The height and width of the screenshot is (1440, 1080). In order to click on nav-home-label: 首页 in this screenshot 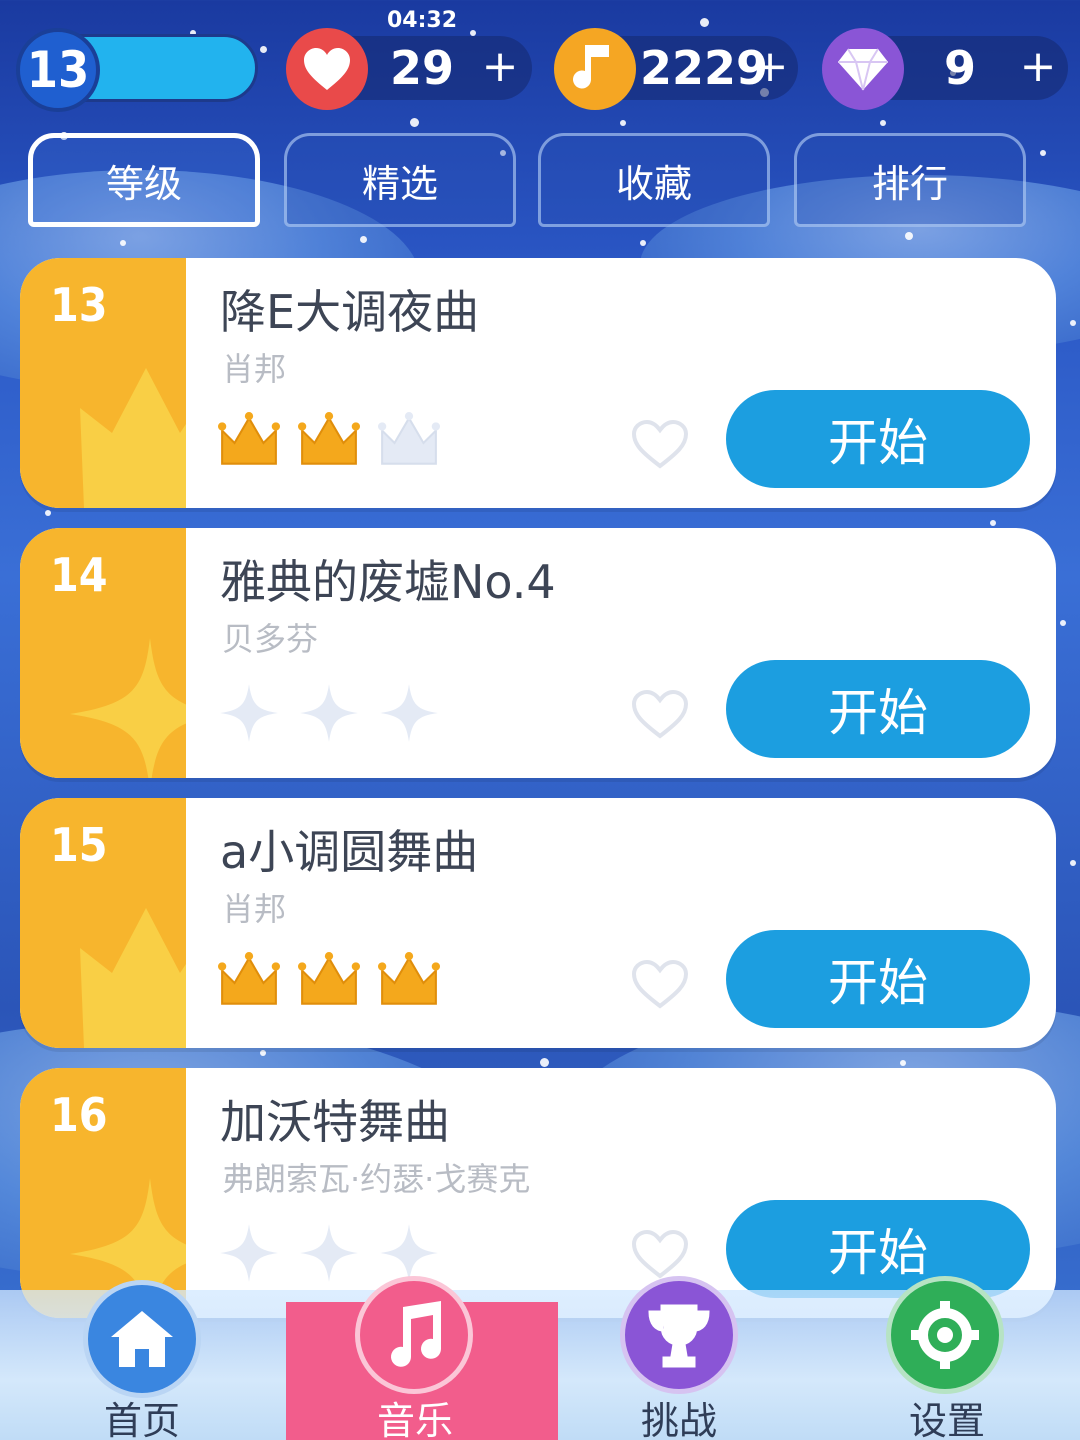, I will do `click(142, 1415)`.